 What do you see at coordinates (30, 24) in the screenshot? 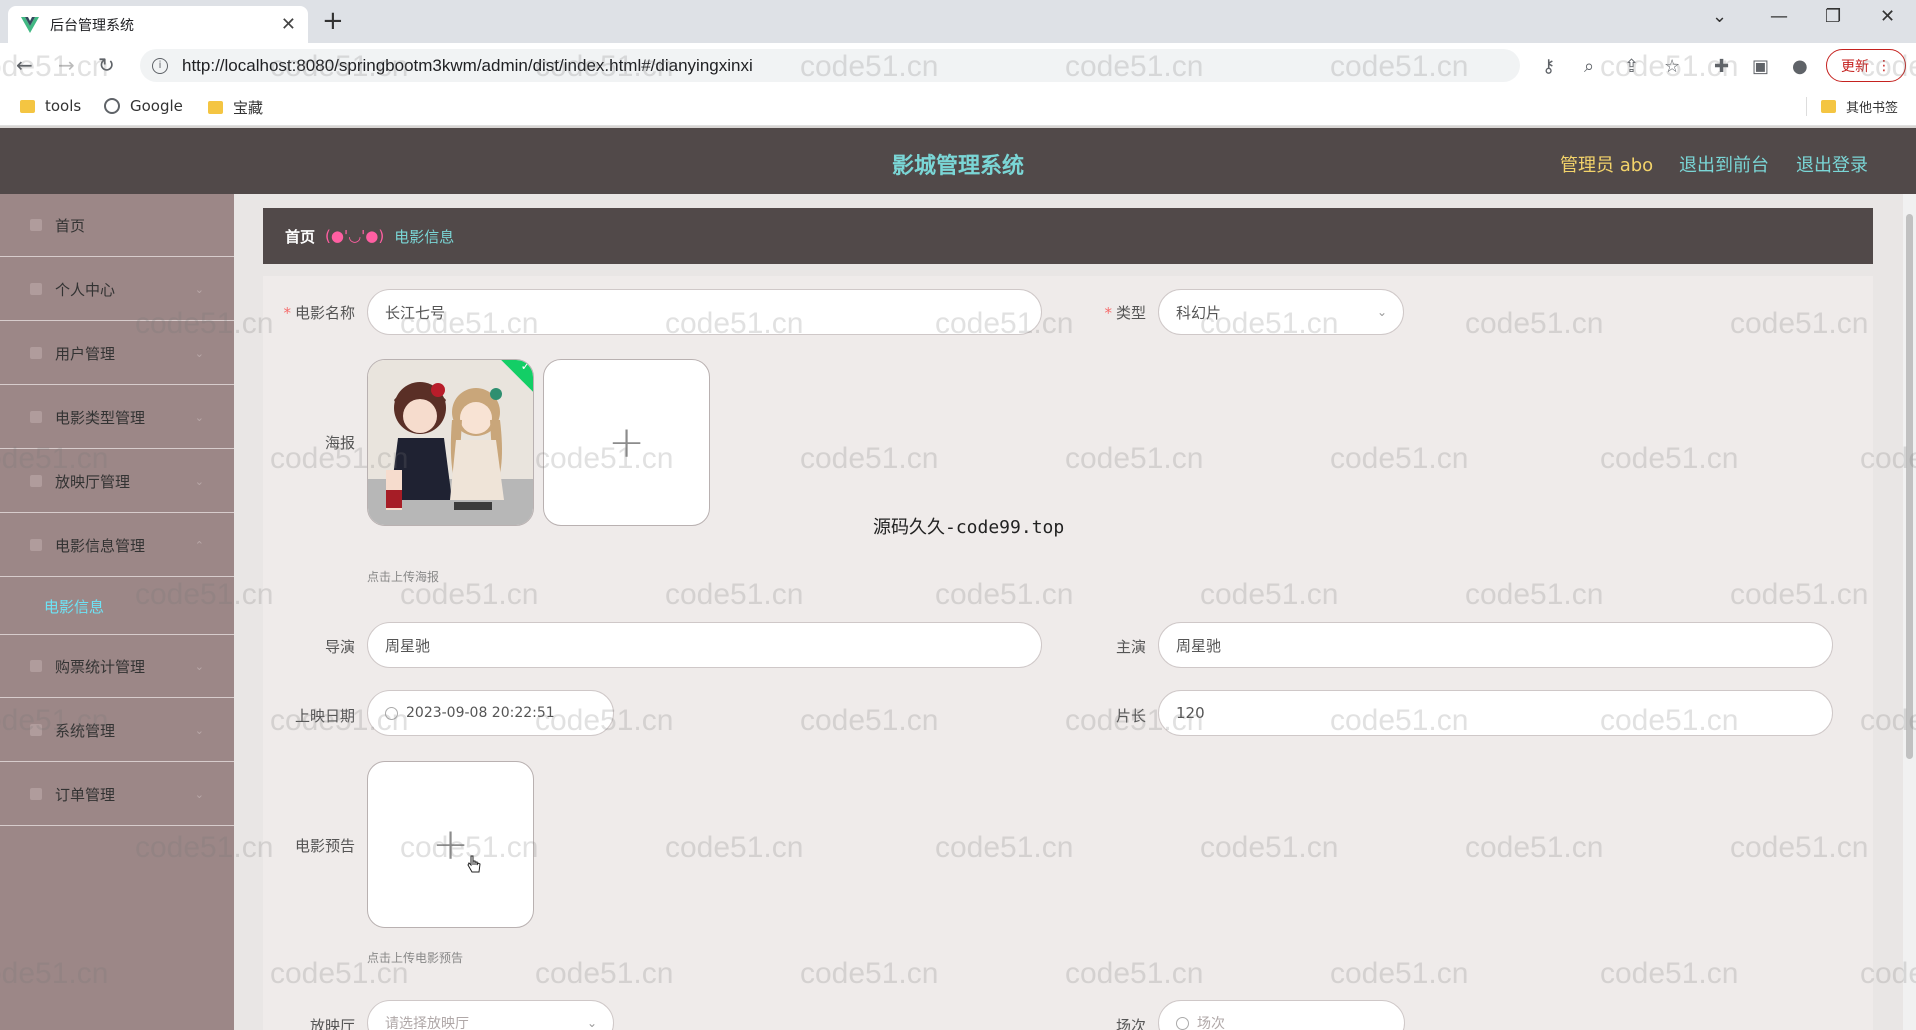
I see `vue-logo-icon` at bounding box center [30, 24].